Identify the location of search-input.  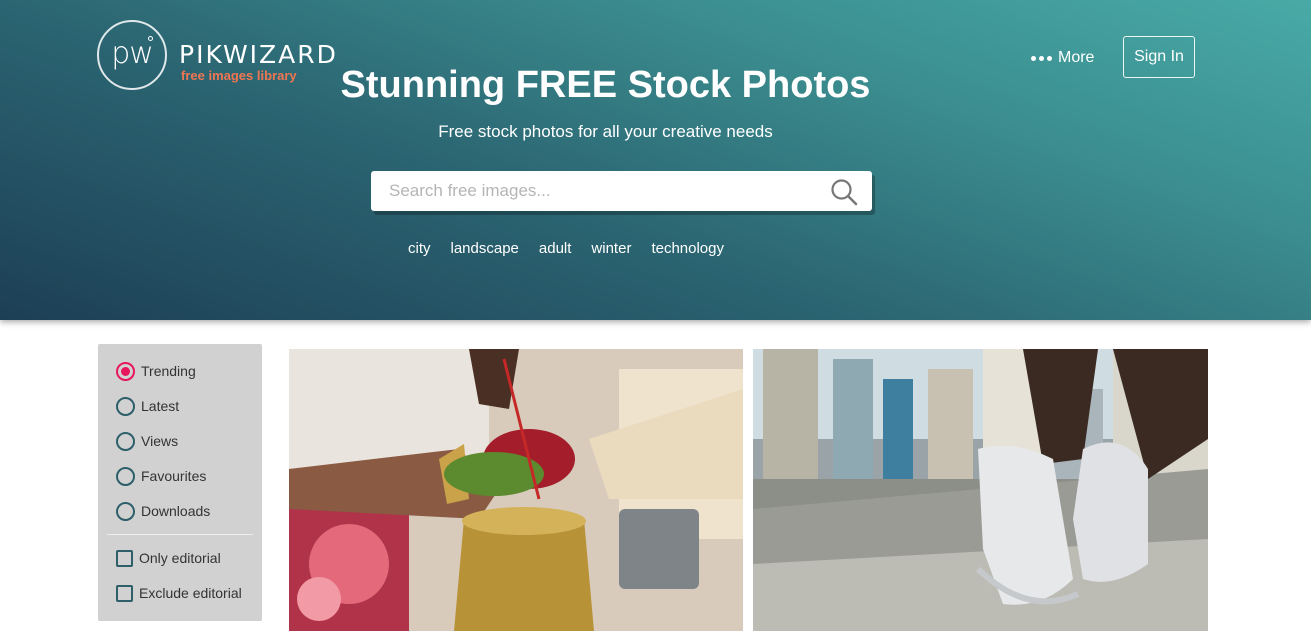
(604, 191).